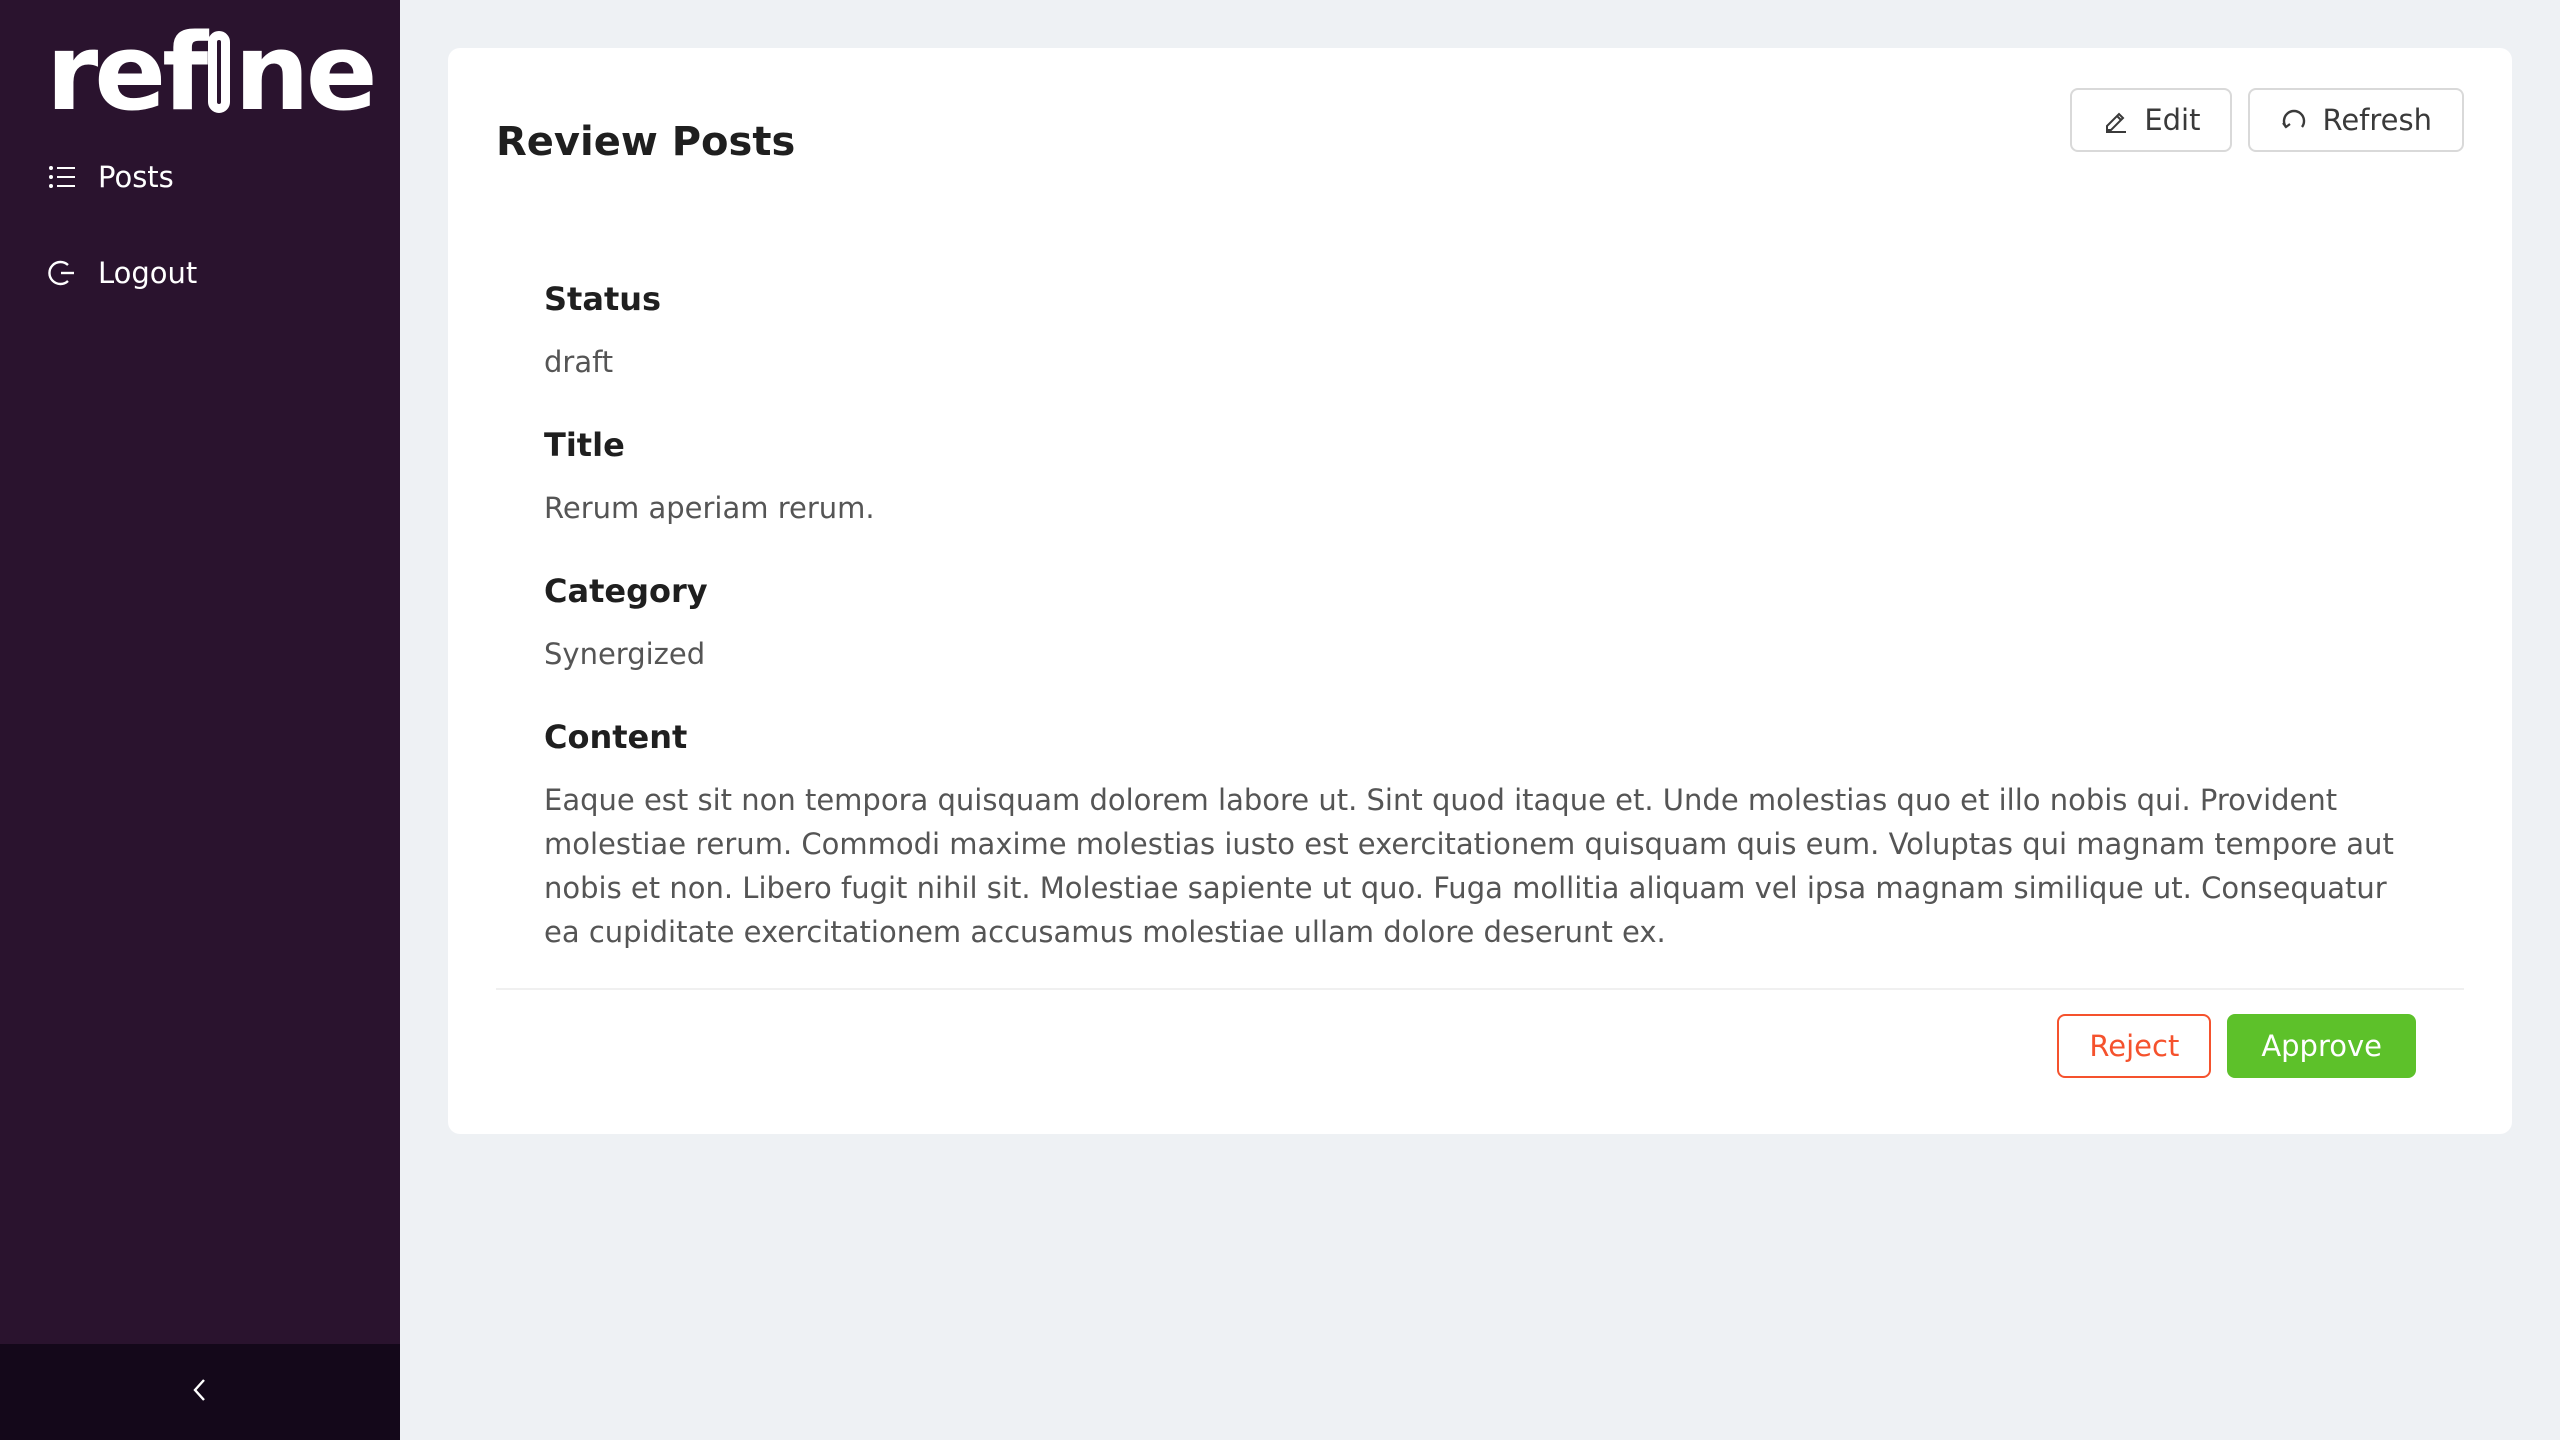 Image resolution: width=2560 pixels, height=1440 pixels. I want to click on footer-divider, so click(1480, 989).